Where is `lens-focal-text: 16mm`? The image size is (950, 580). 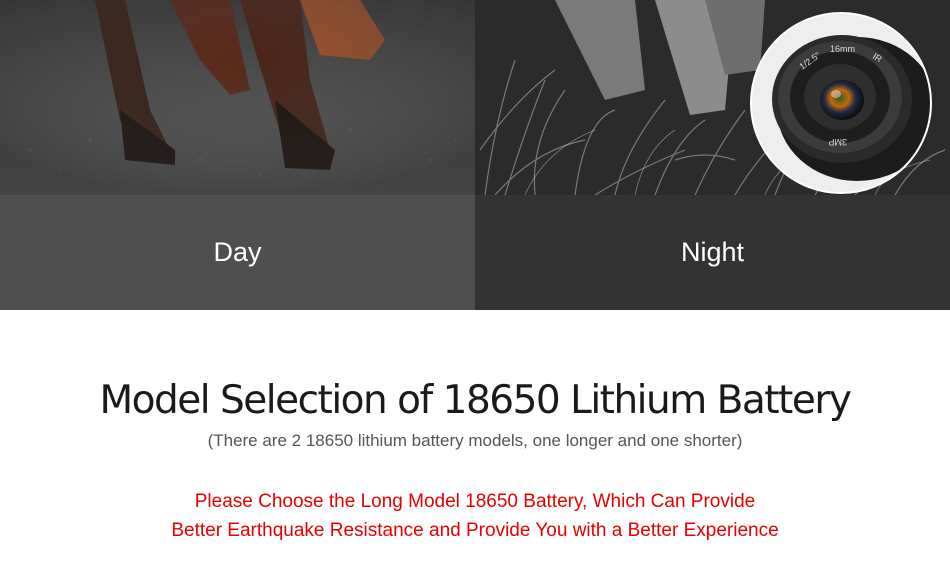
lens-focal-text: 16mm is located at coordinates (842, 49).